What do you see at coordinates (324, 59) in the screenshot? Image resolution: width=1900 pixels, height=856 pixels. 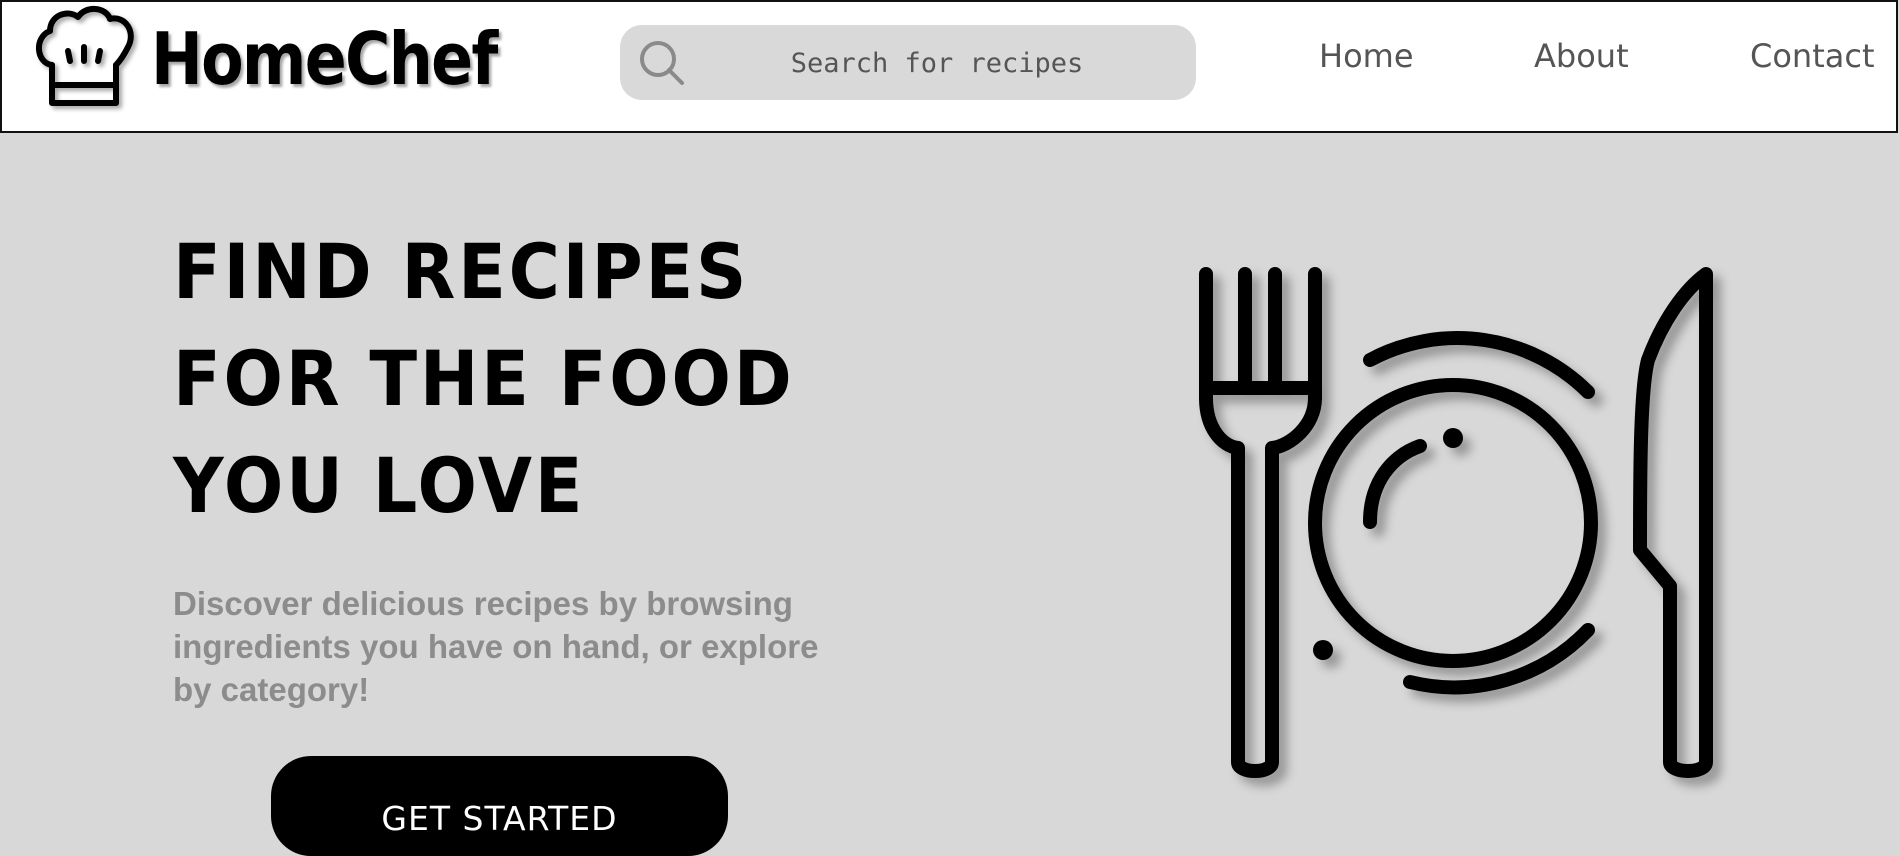 I see `brand-name: HomeChef` at bounding box center [324, 59].